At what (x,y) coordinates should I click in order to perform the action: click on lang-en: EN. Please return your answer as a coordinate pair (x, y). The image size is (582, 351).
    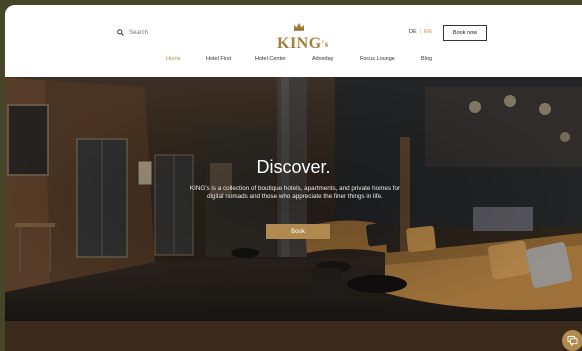
    Looking at the image, I should click on (428, 32).